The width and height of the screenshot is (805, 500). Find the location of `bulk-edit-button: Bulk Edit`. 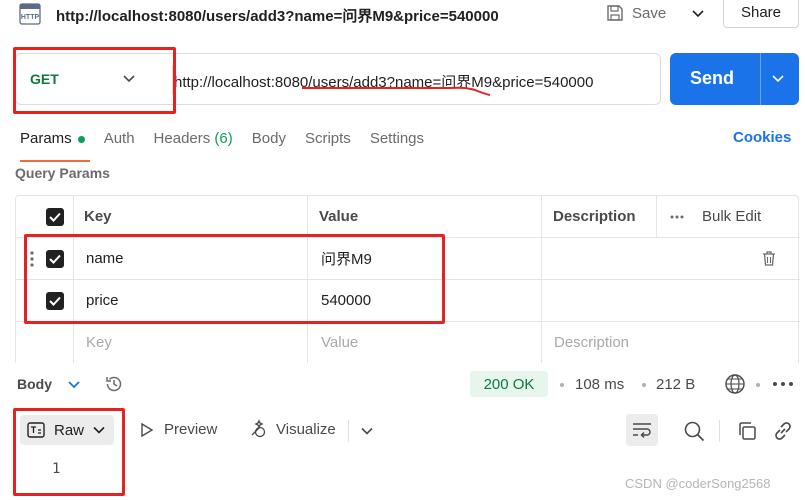

bulk-edit-button: Bulk Edit is located at coordinates (715, 216).